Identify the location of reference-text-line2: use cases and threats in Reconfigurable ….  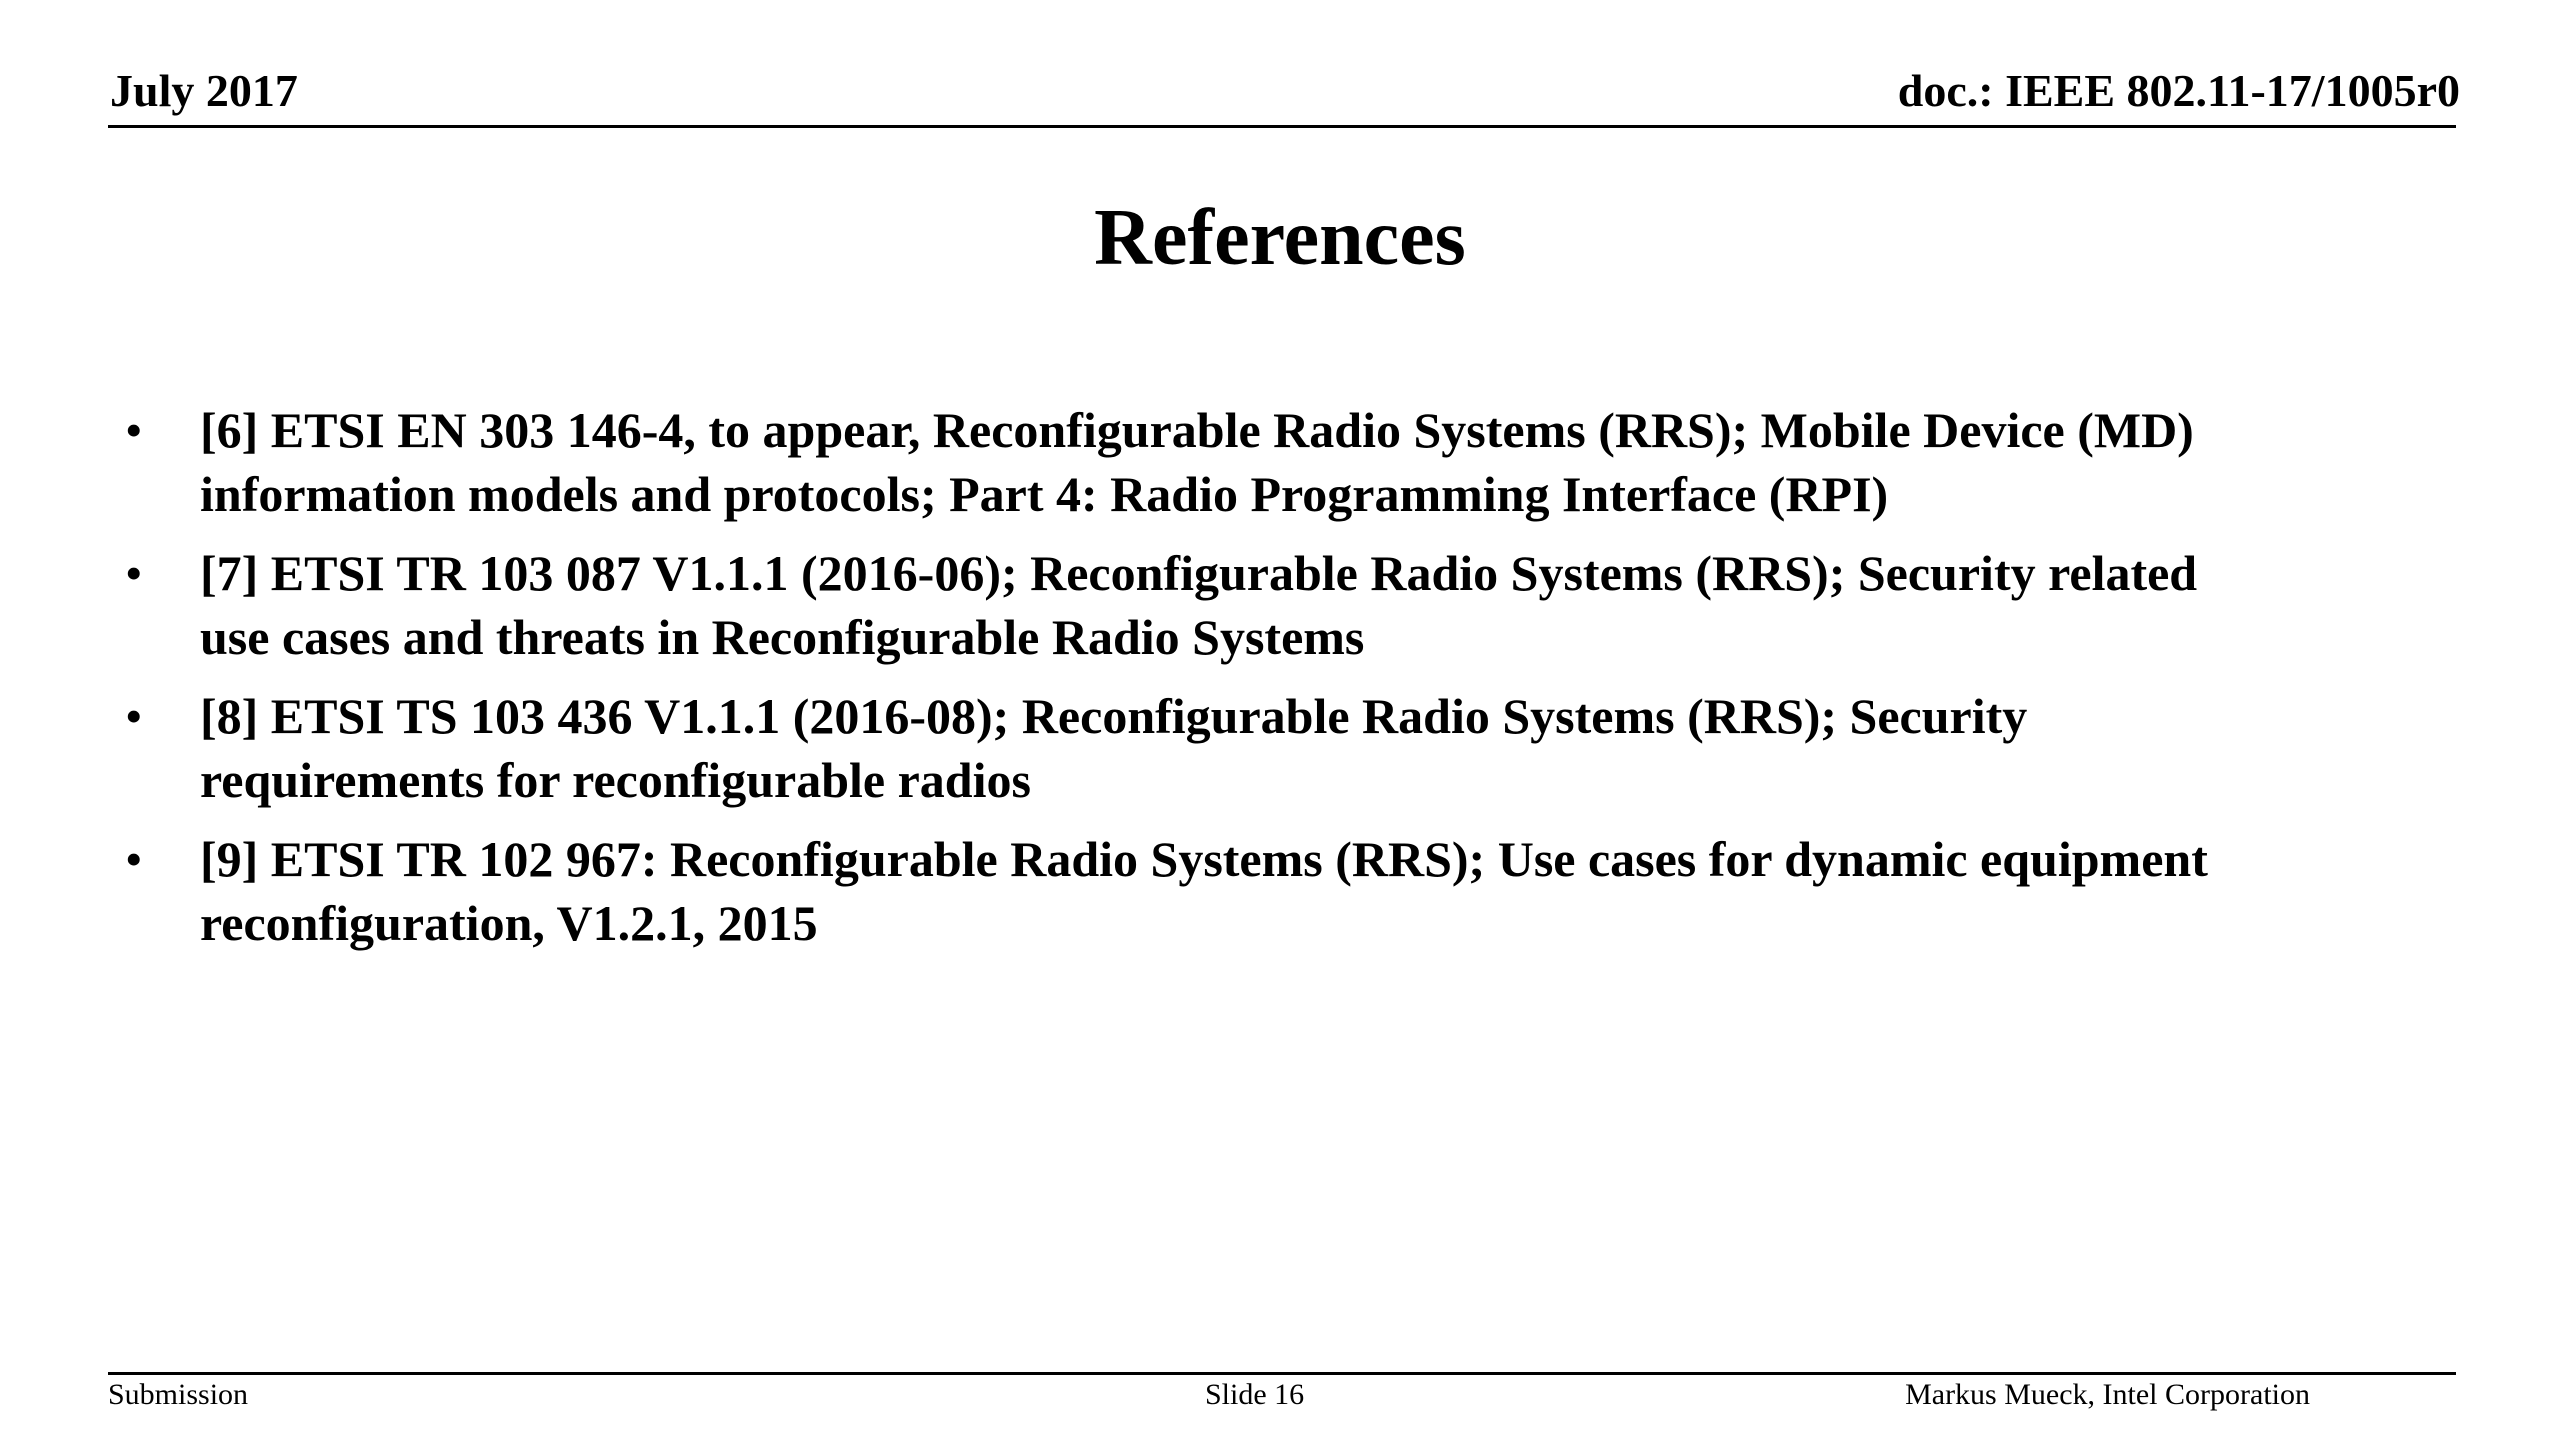
(782, 637).